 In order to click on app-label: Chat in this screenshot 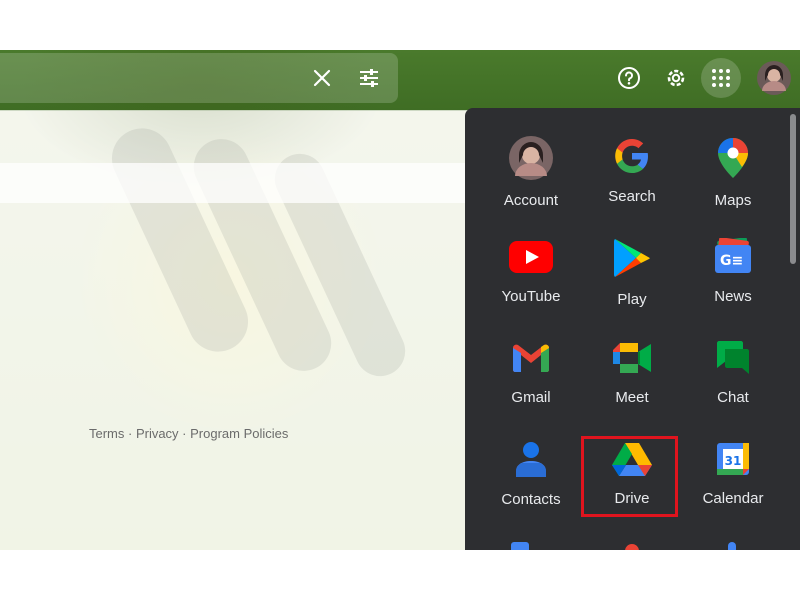, I will do `click(733, 397)`.